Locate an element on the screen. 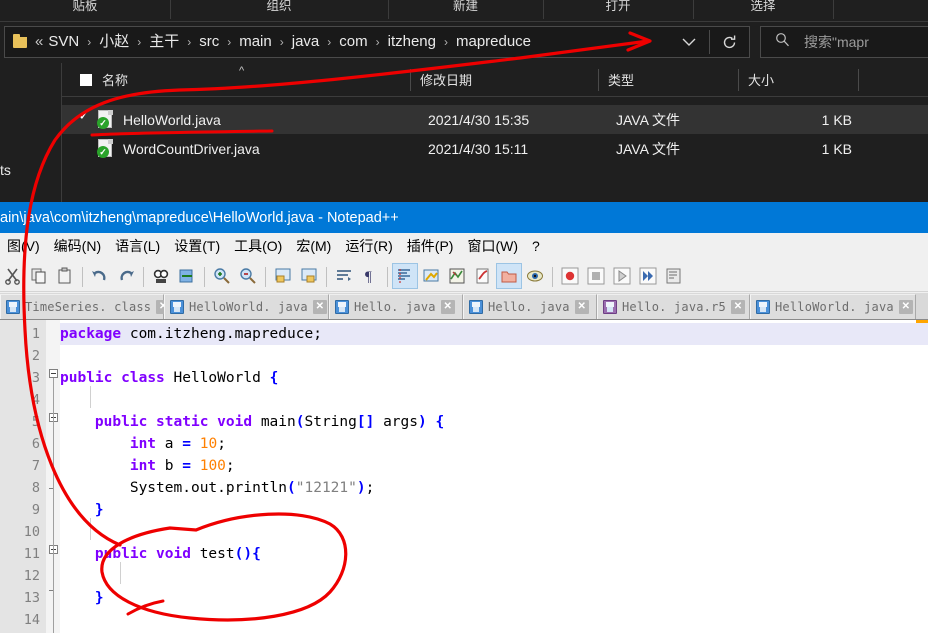 The width and height of the screenshot is (928, 633). select-all-checkbox is located at coordinates (86, 79).